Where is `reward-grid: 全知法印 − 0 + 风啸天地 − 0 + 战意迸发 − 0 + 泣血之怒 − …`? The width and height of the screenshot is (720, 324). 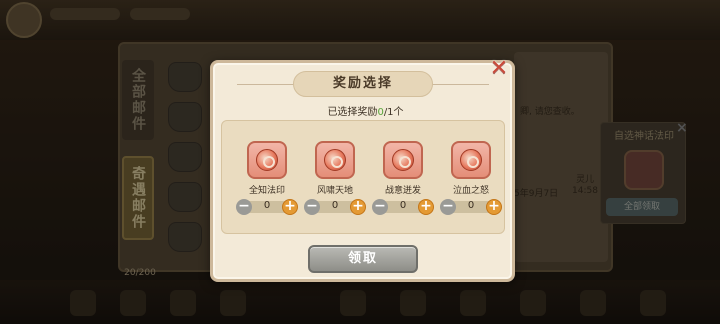 reward-grid: 全知法印 − 0 + 风啸天地 − 0 + 战意迸发 − 0 + 泣血之怒 − … is located at coordinates (363, 177).